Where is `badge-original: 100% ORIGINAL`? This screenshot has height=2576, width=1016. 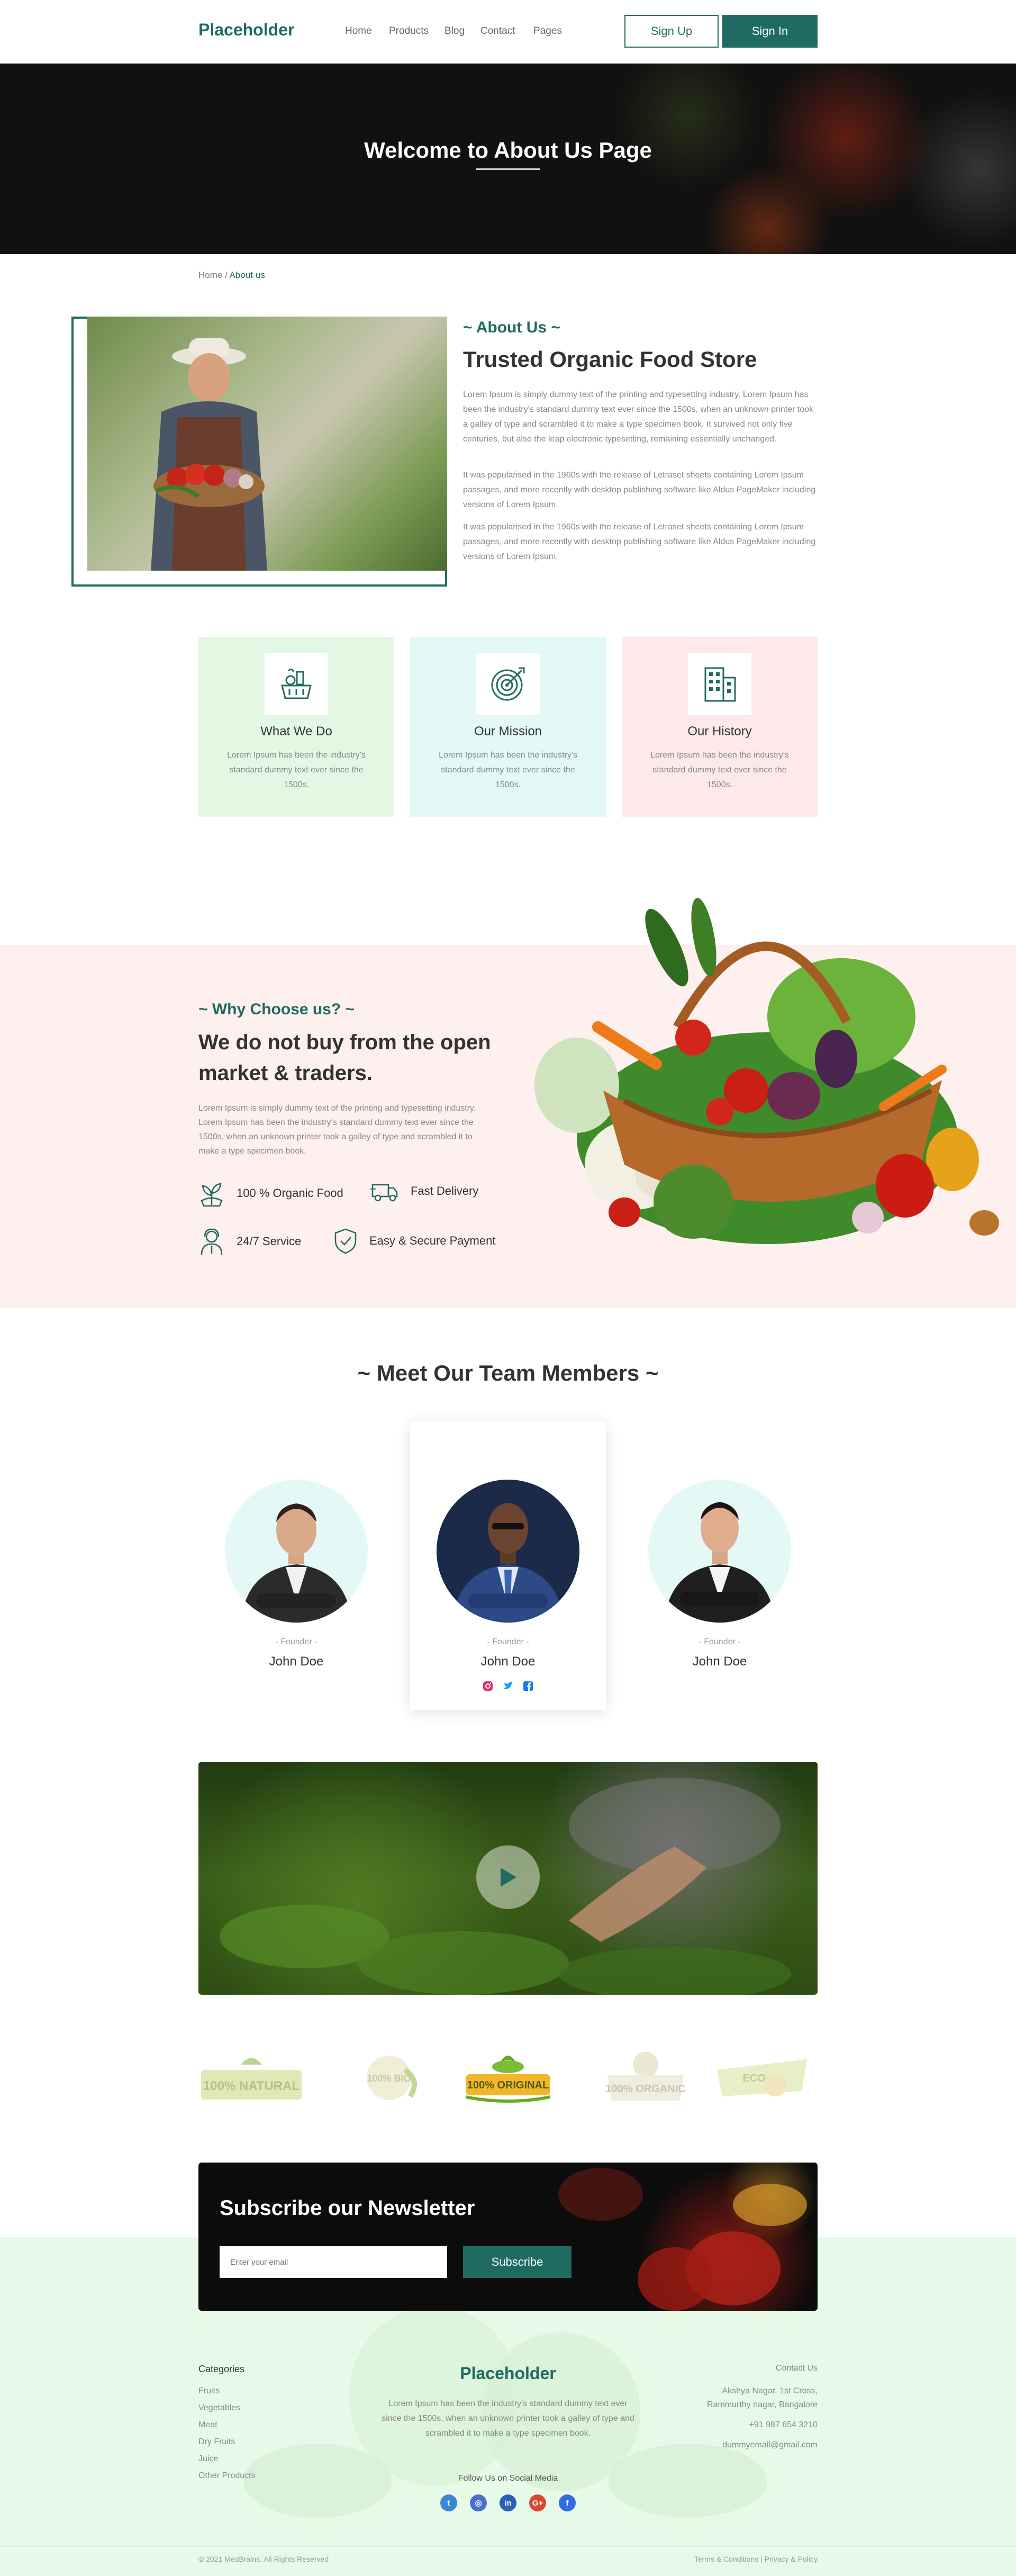 badge-original: 100% ORIGINAL is located at coordinates (508, 2078).